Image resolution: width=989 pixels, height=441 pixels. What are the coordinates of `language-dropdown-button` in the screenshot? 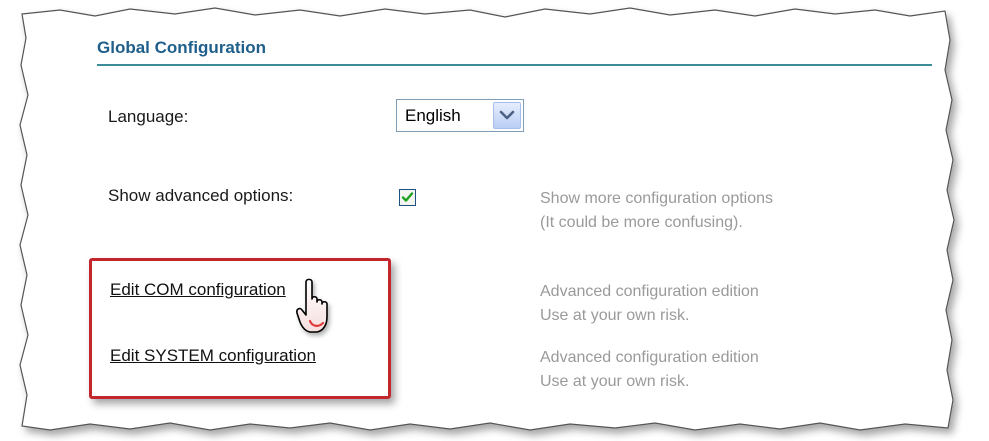 It's located at (507, 115).